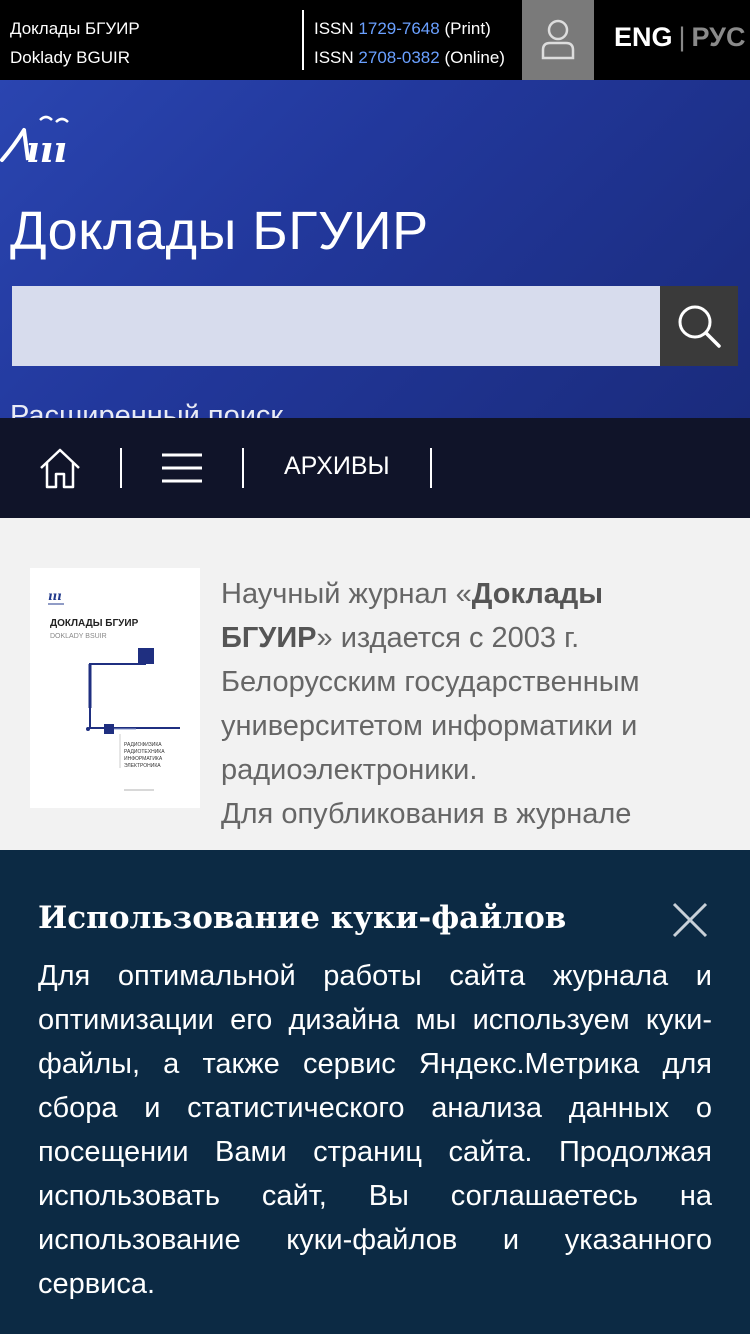 Image resolution: width=750 pixels, height=1334 pixels. What do you see at coordinates (719, 37) in the screenshot?
I see `lang-rus: РУС` at bounding box center [719, 37].